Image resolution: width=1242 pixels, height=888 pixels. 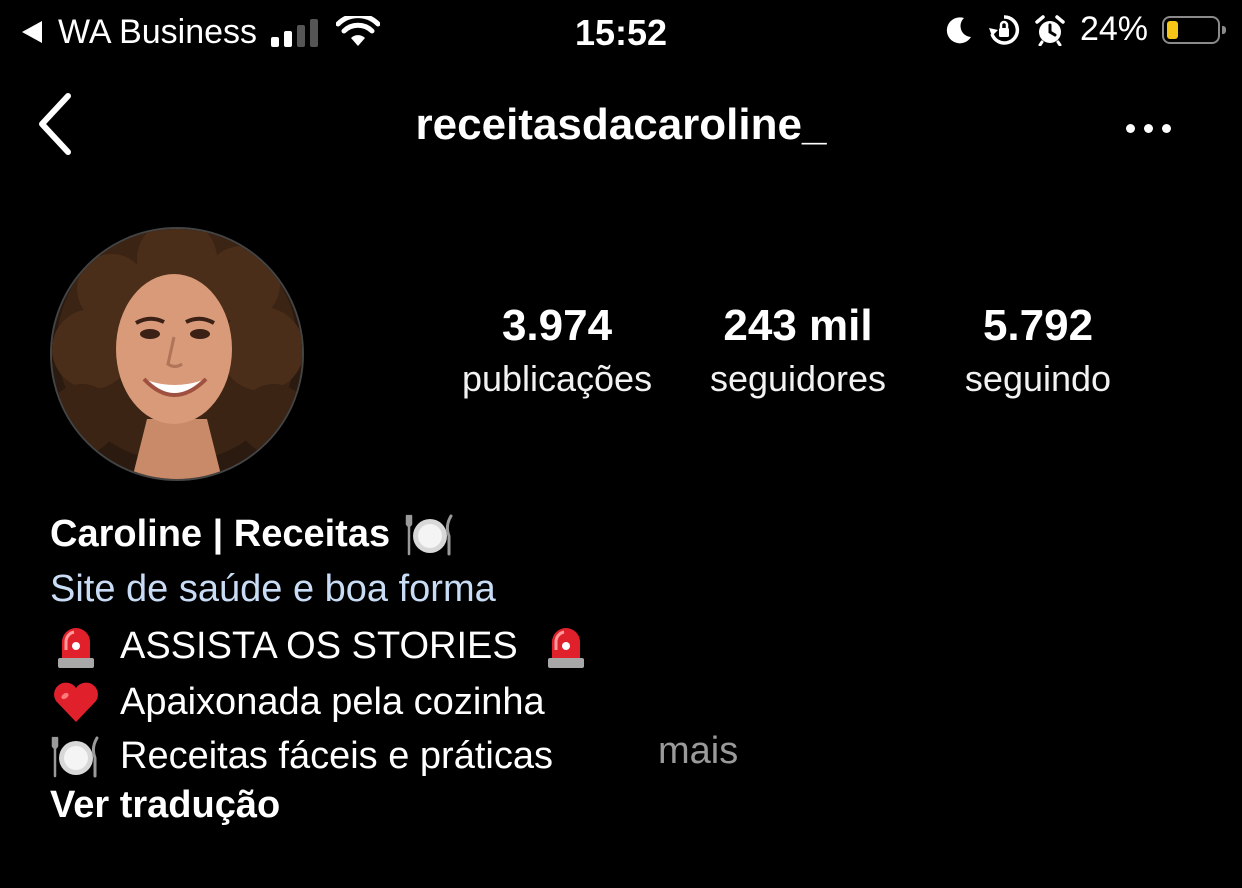 I want to click on profile-photo, so click(x=177, y=354).